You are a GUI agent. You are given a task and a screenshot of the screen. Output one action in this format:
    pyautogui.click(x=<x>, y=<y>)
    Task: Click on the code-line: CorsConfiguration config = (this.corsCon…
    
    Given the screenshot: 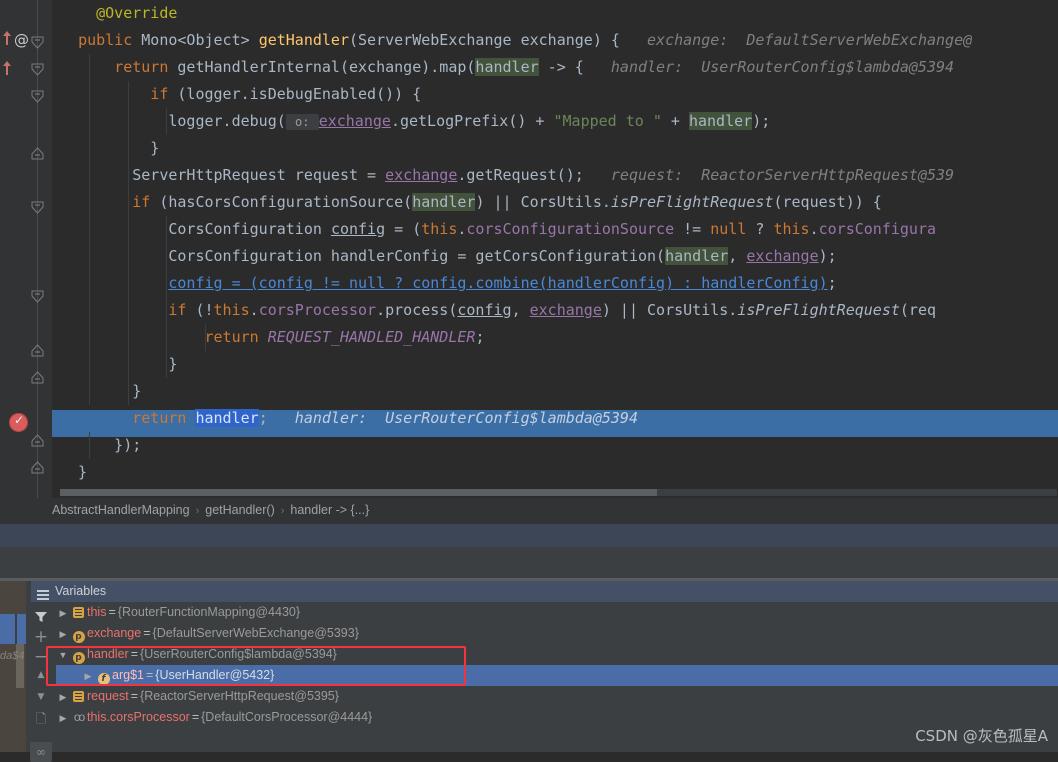 What is the action you would take?
    pyautogui.click(x=555, y=229)
    